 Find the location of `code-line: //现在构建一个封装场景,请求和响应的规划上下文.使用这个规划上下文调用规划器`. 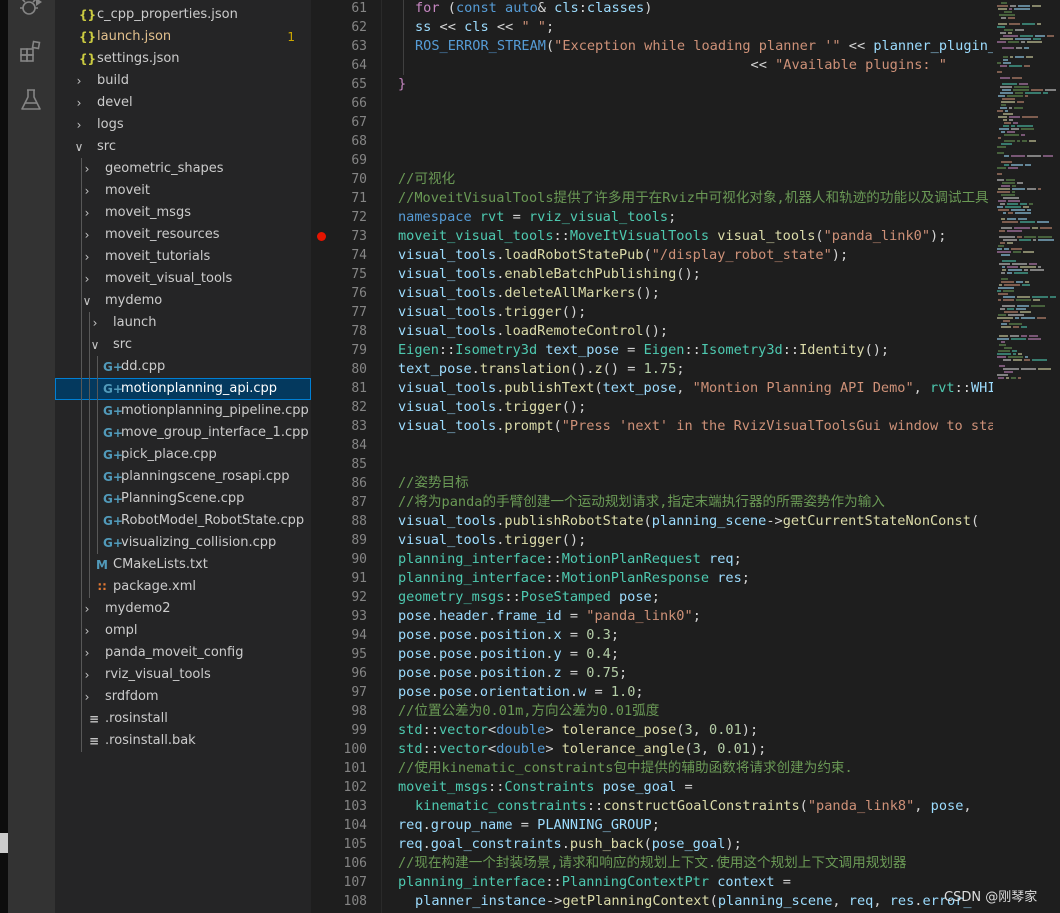

code-line: //现在构建一个封装场景,请求和响应的规划上下文.使用这个规划上下文调用规划器 is located at coordinates (652, 863).